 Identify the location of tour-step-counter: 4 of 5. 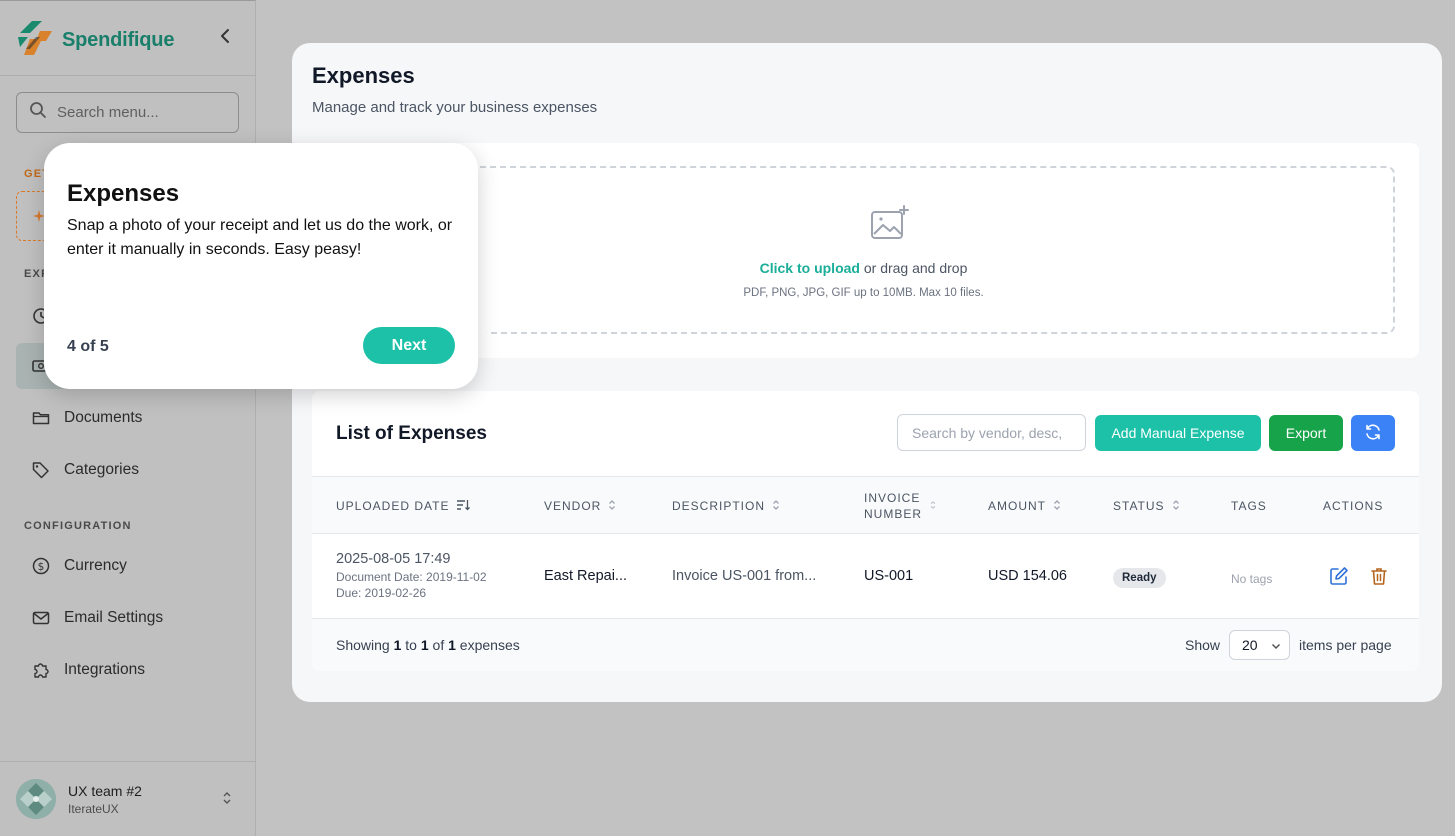
(88, 346).